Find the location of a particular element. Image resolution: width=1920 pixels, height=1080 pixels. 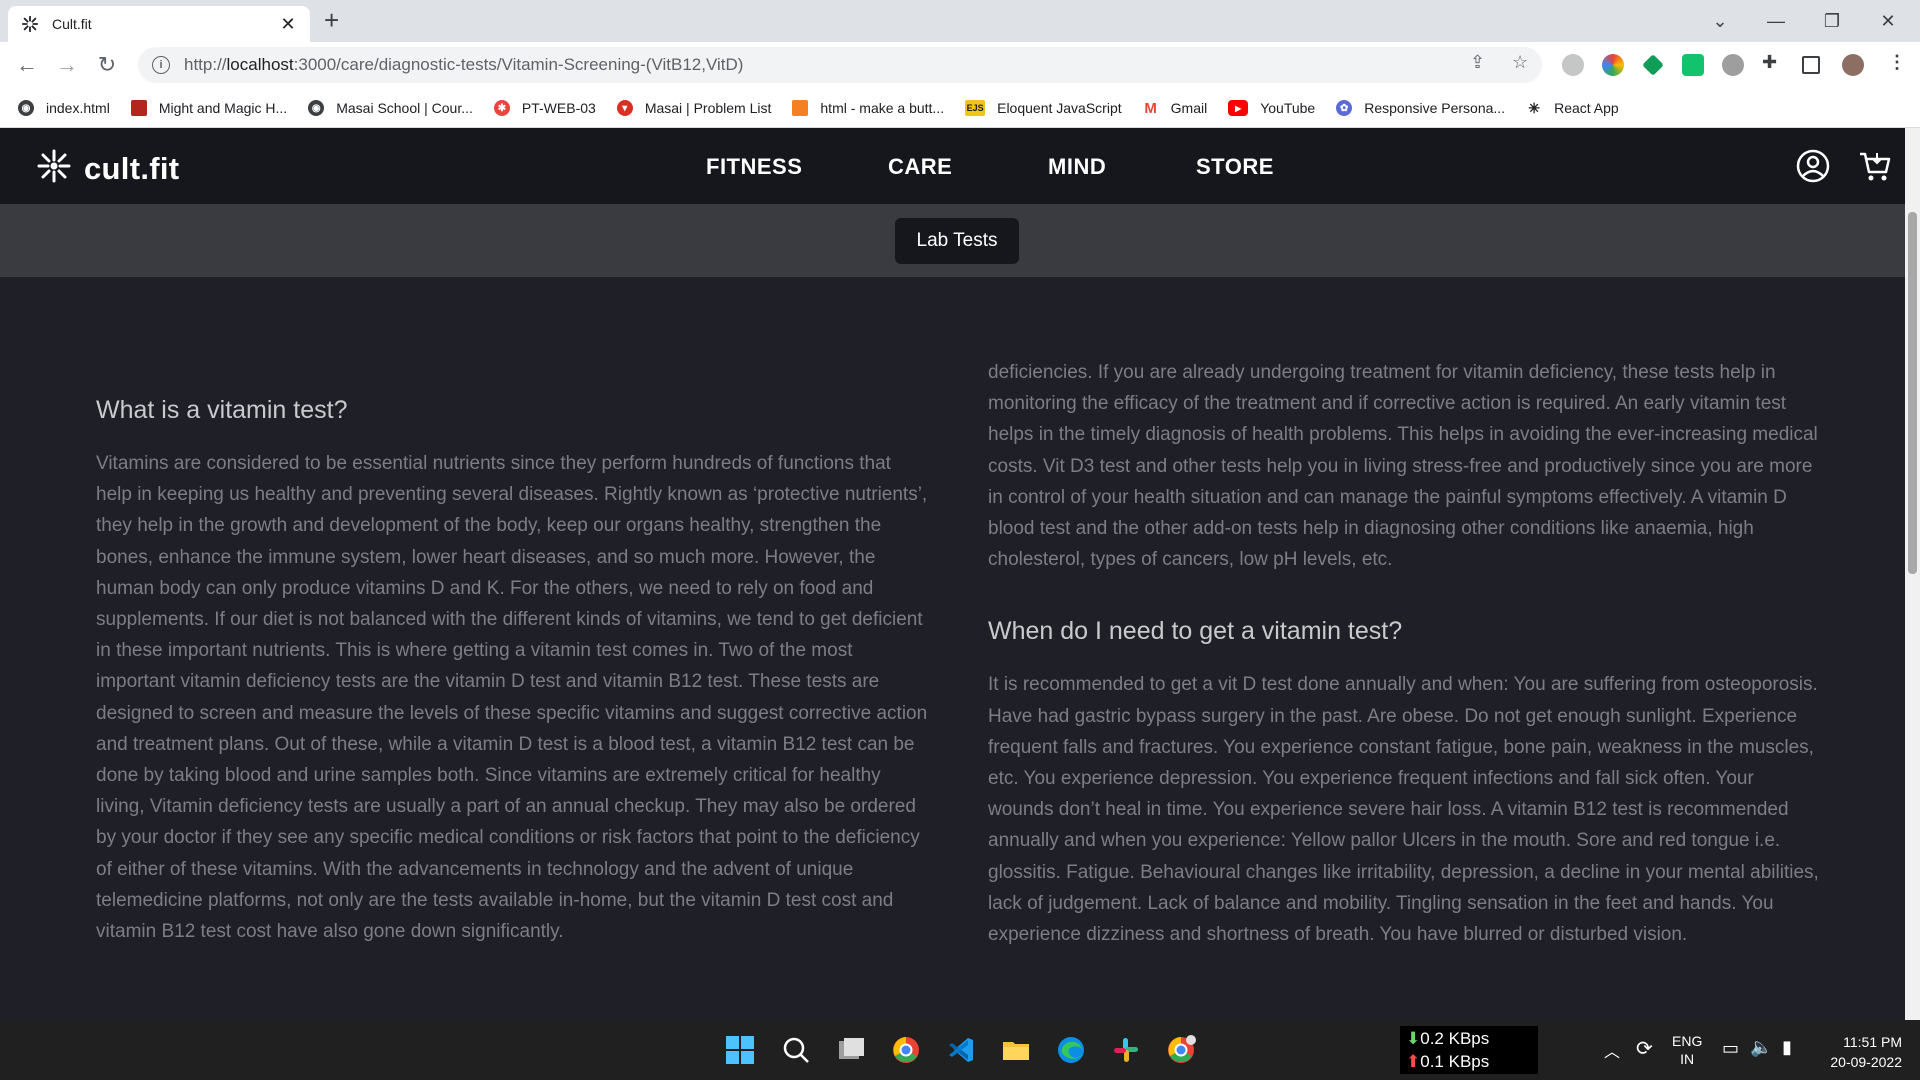

react-app-icon: ✳ is located at coordinates (1534, 108).